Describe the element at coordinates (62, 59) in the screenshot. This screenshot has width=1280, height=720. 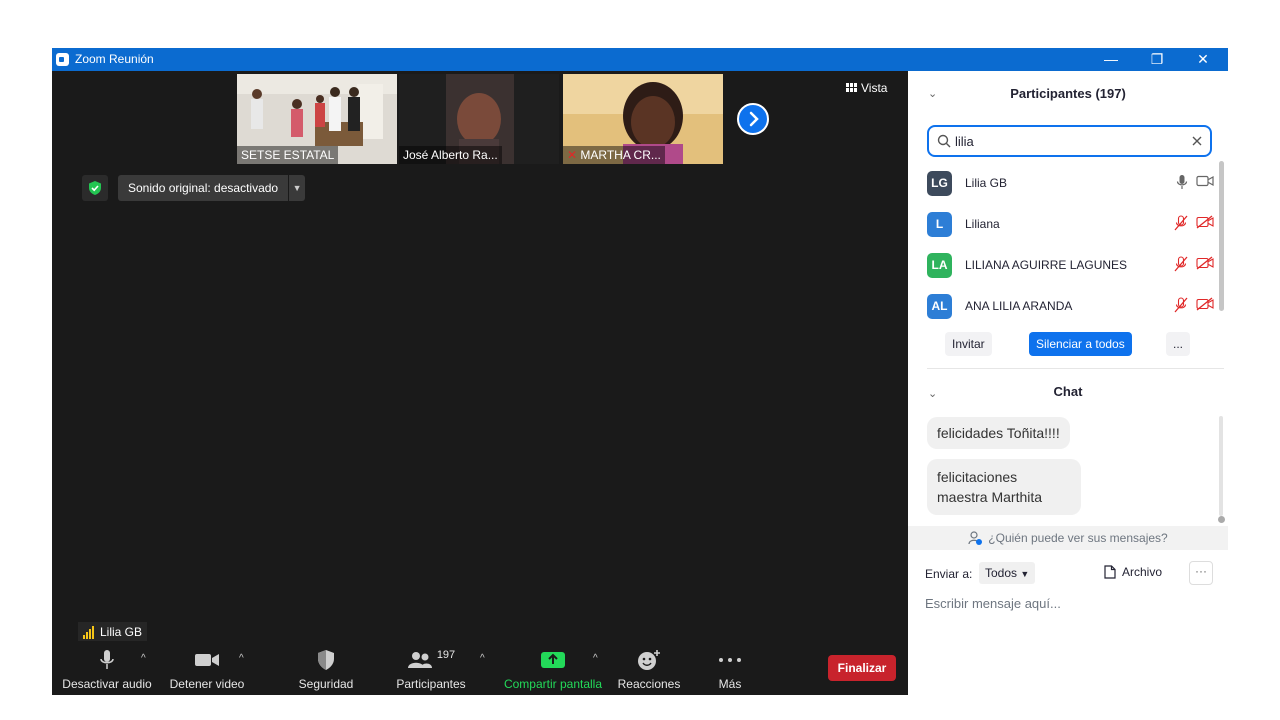
I see `zoom-app-icon` at that location.